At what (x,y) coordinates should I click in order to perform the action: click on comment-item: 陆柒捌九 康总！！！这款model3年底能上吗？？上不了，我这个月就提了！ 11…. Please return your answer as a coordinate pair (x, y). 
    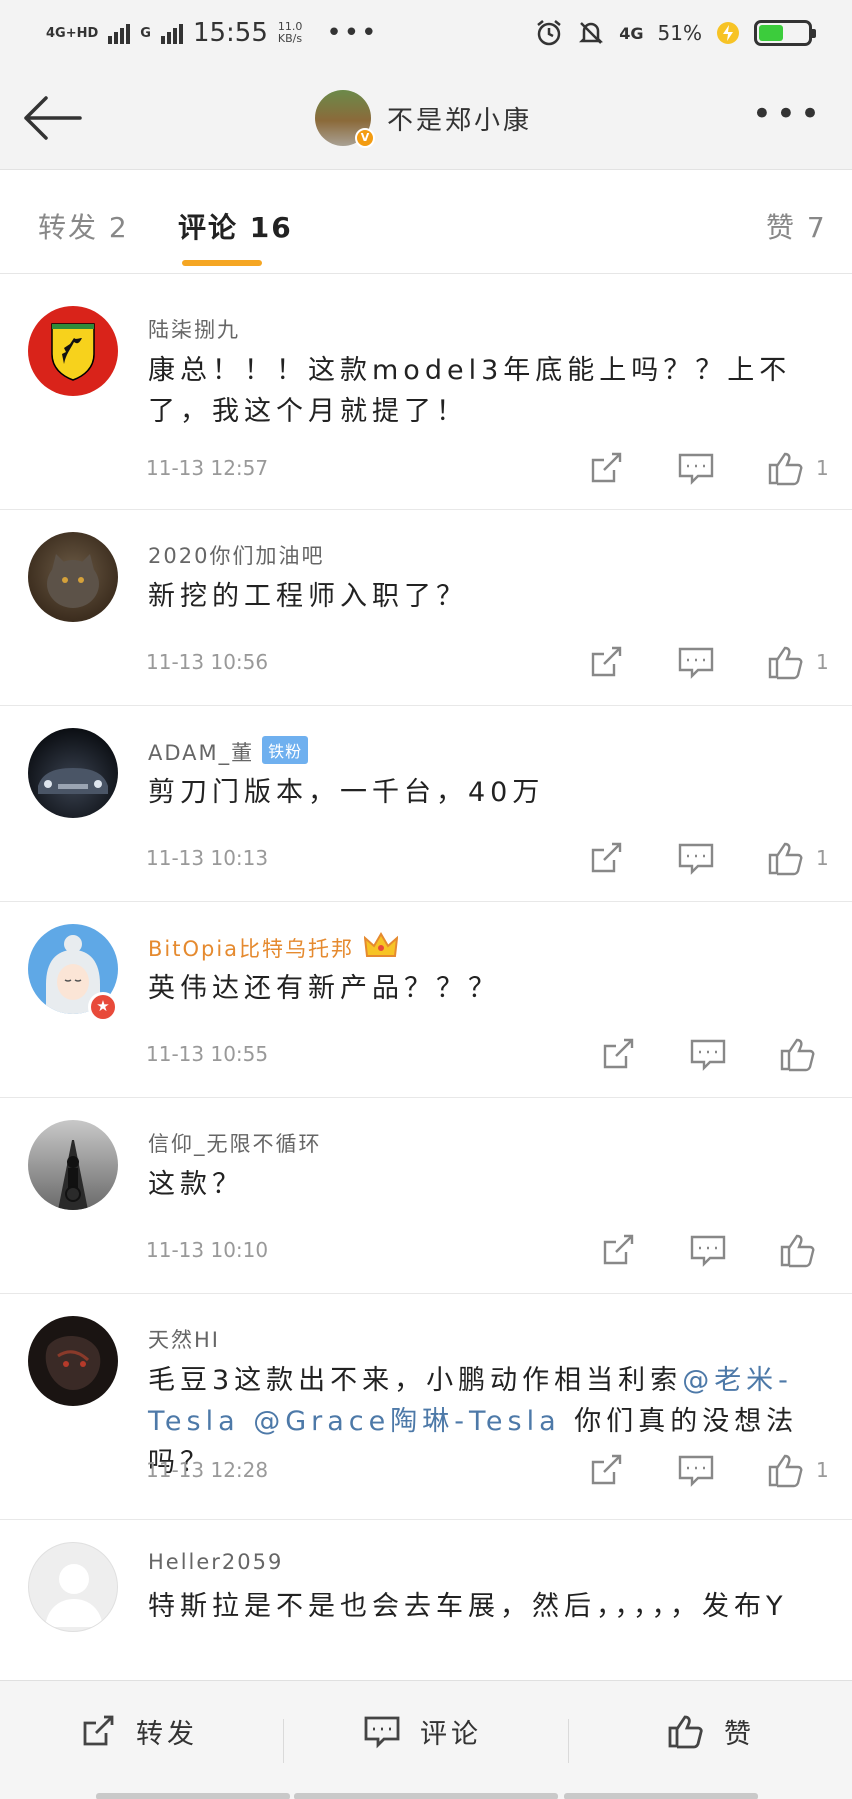
    Looking at the image, I should click on (426, 397).